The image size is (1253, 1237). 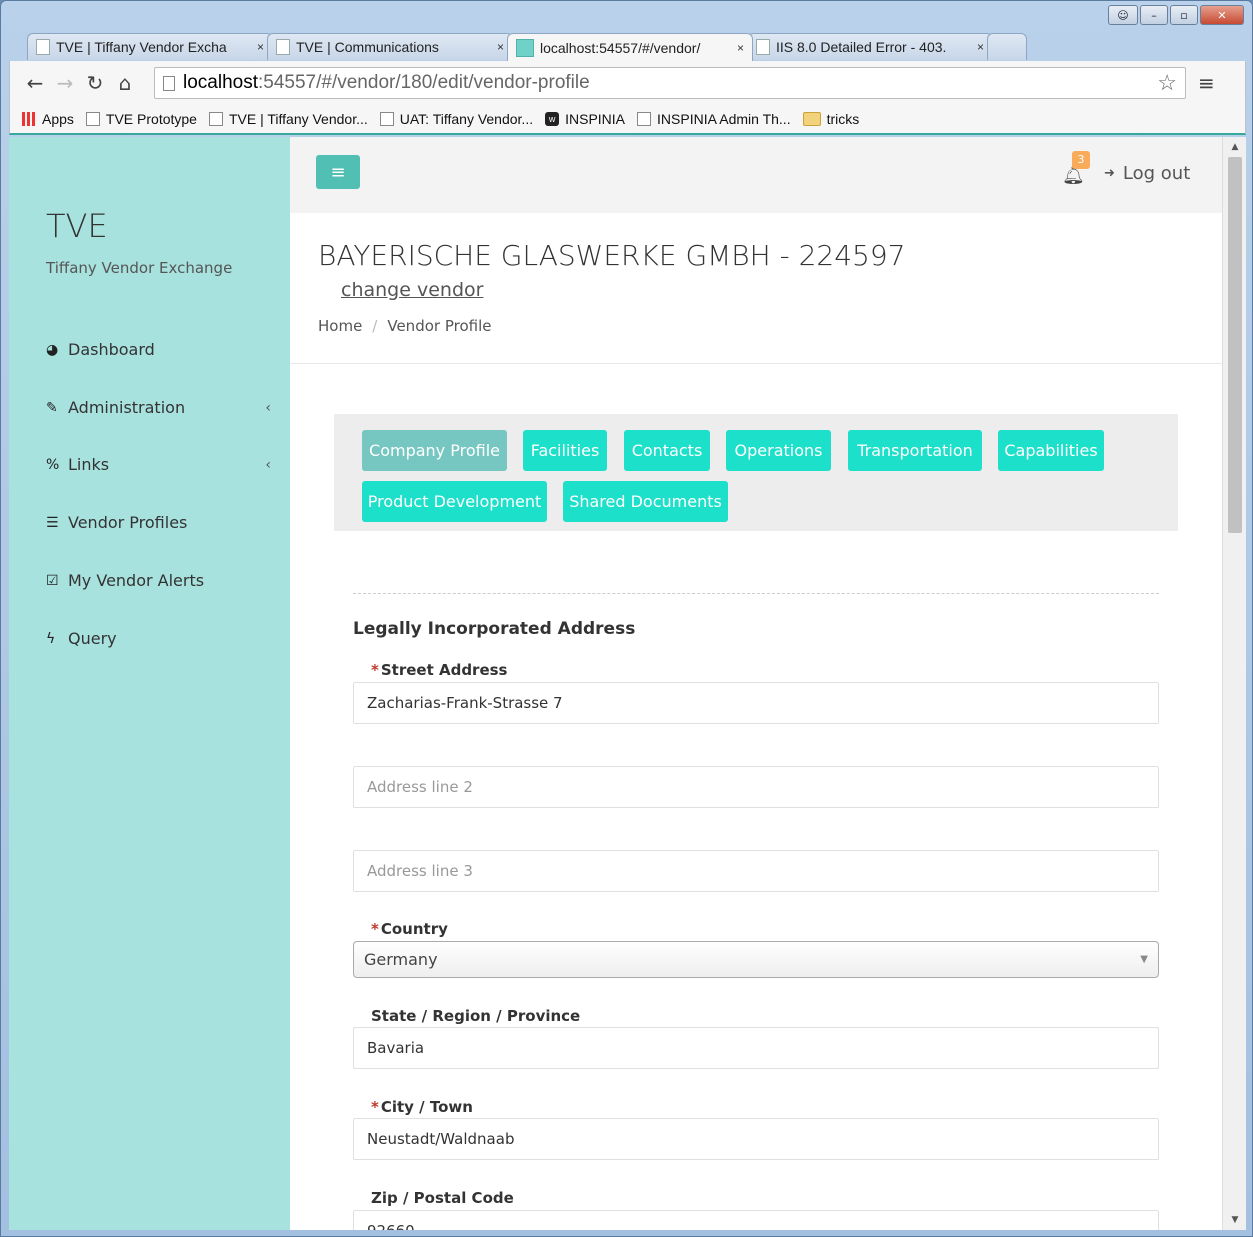 I want to click on teal-favicon-icon, so click(x=525, y=47).